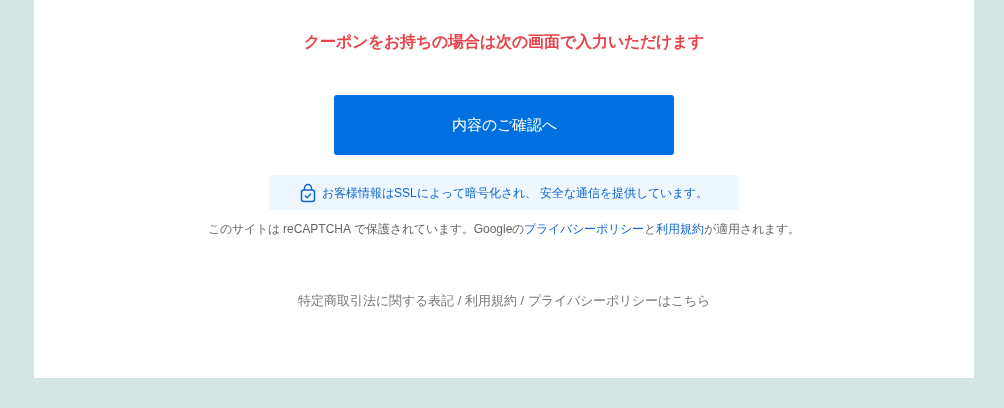 The width and height of the screenshot is (1004, 408). Describe the element at coordinates (680, 229) in the screenshot. I see `policy-link: 利用規約` at that location.